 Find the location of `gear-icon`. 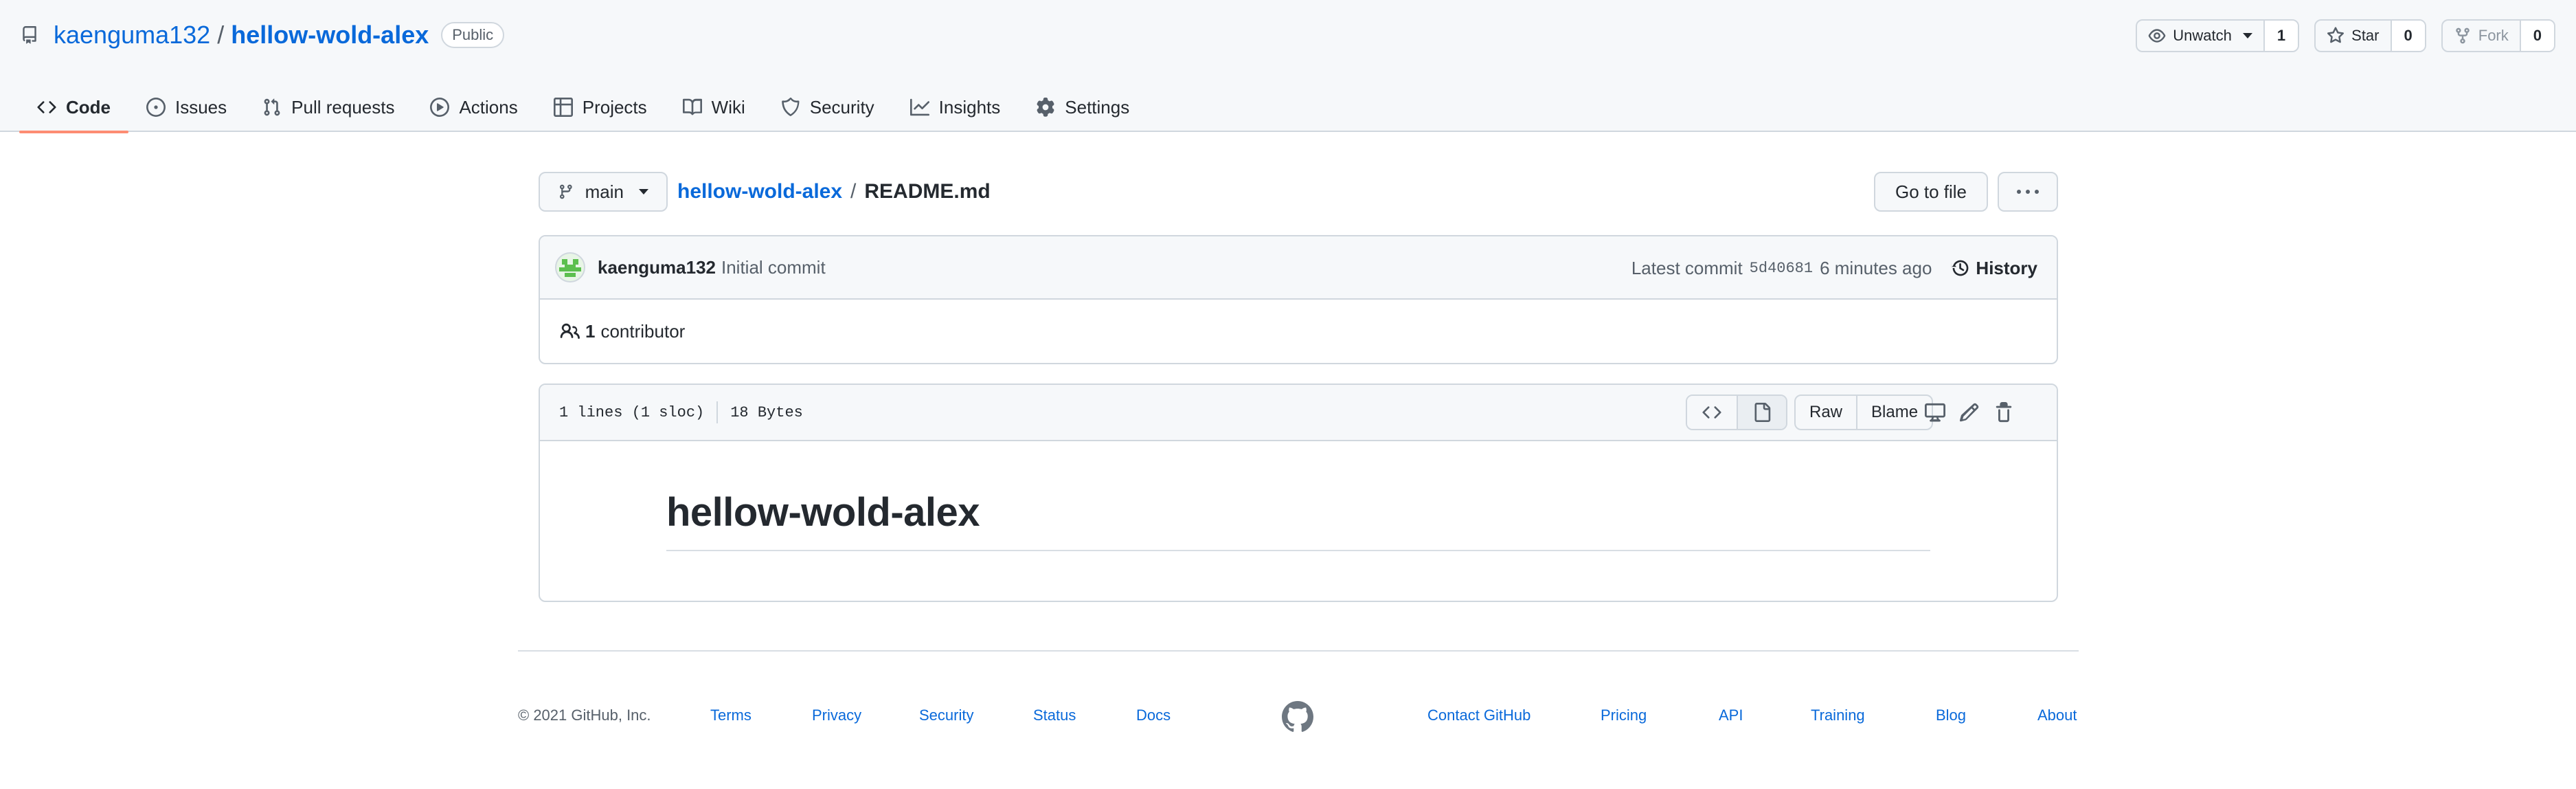

gear-icon is located at coordinates (1045, 107).